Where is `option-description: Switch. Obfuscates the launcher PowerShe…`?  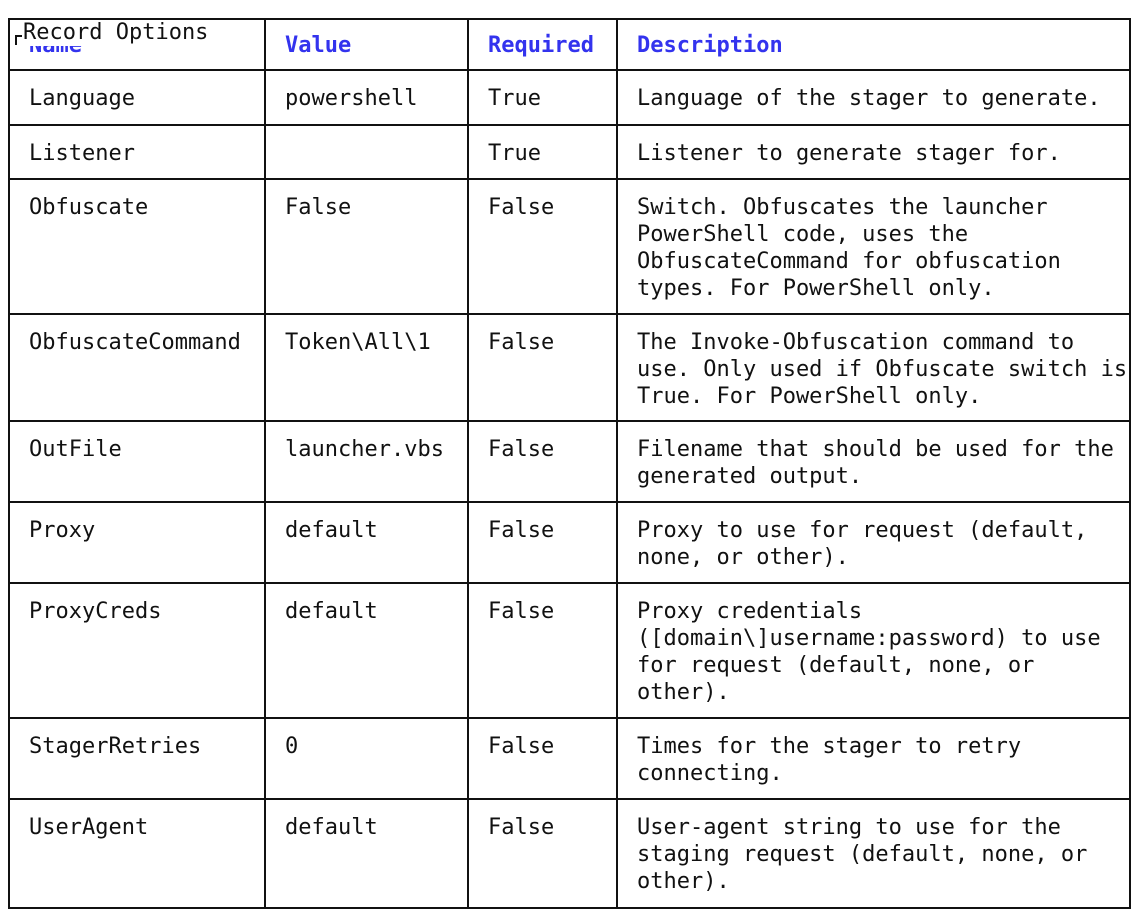 option-description: Switch. Obfuscates the launcher PowerShe… is located at coordinates (873, 246).